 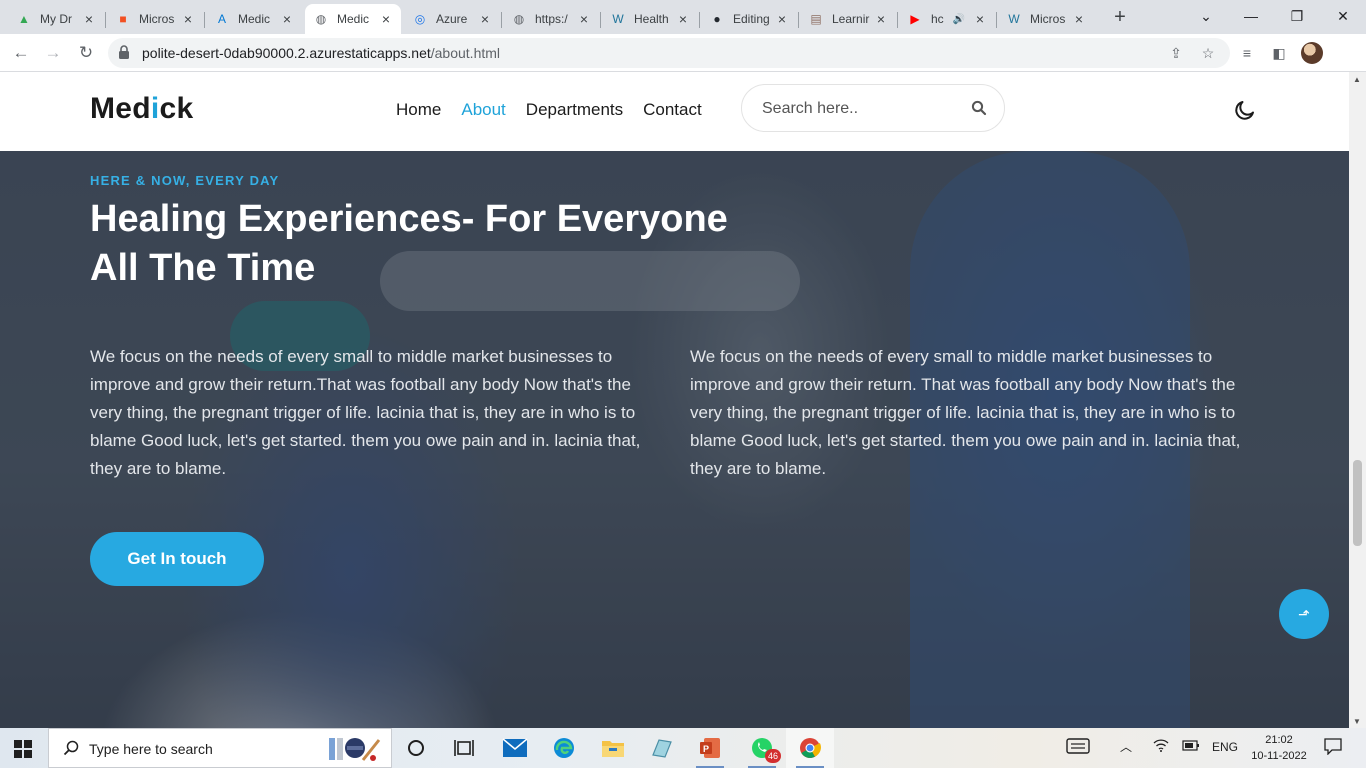 I want to click on restore-button: ❐, so click(x=1297, y=16).